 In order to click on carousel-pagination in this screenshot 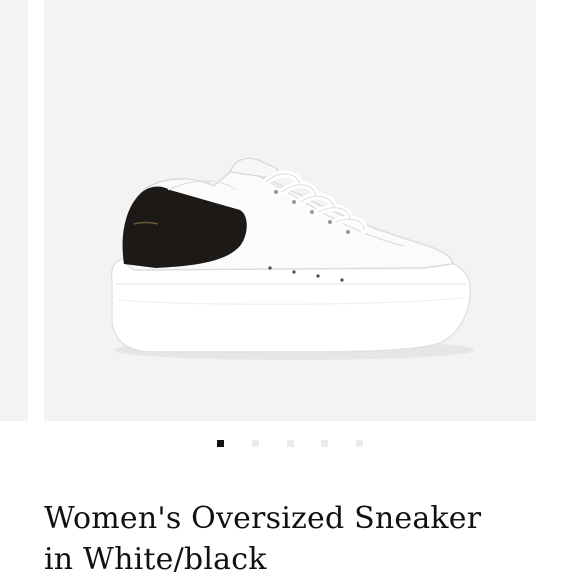, I will do `click(290, 446)`.